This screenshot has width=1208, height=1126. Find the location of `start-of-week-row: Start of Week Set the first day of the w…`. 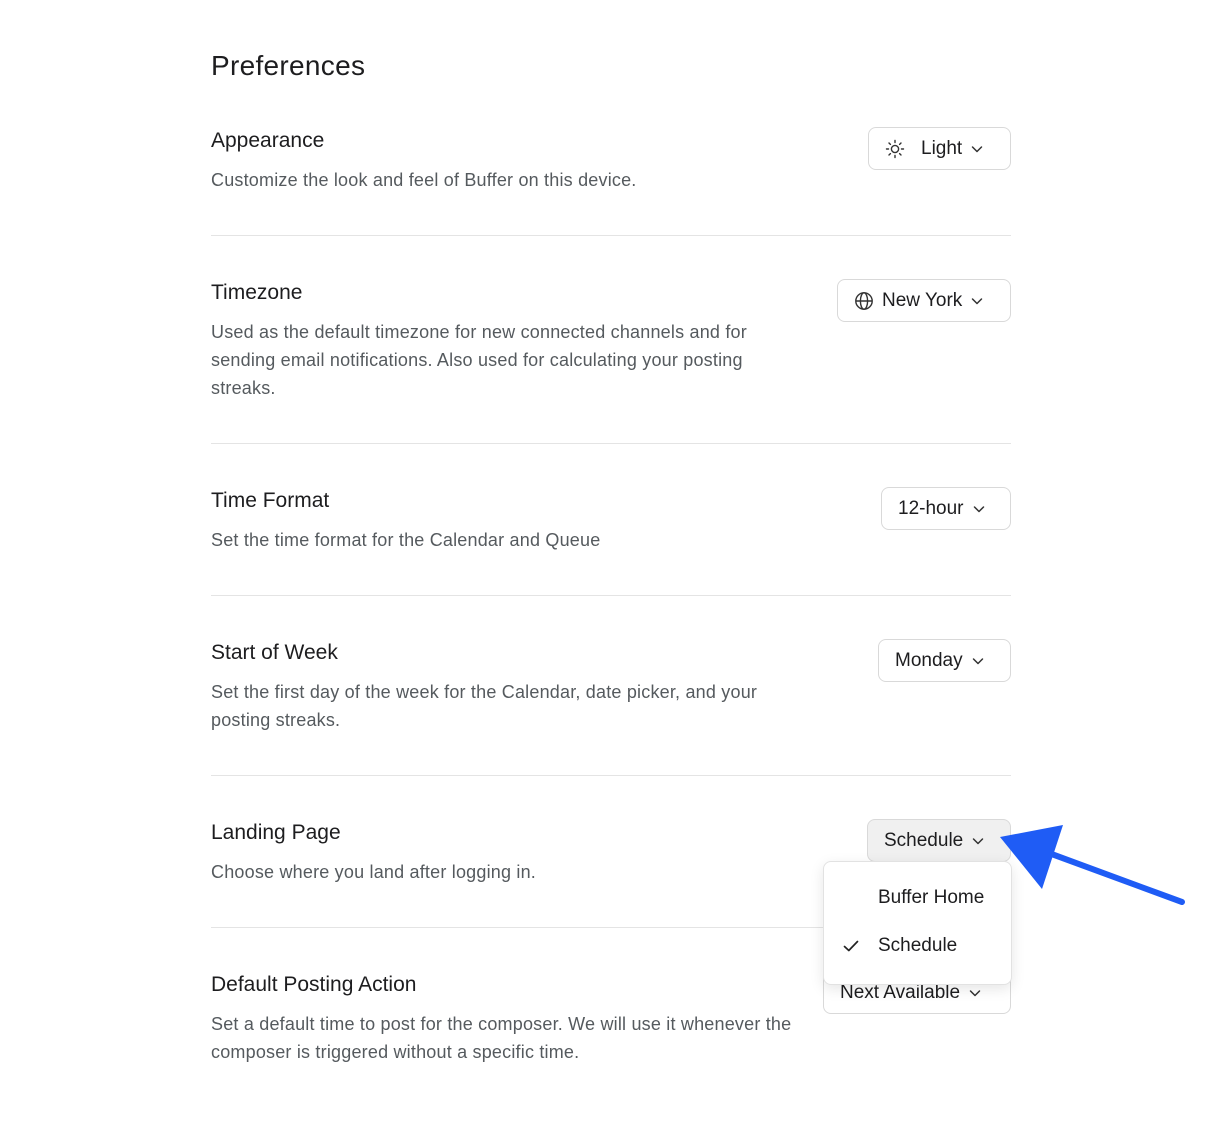

start-of-week-row: Start of Week Set the first day of the w… is located at coordinates (611, 690).